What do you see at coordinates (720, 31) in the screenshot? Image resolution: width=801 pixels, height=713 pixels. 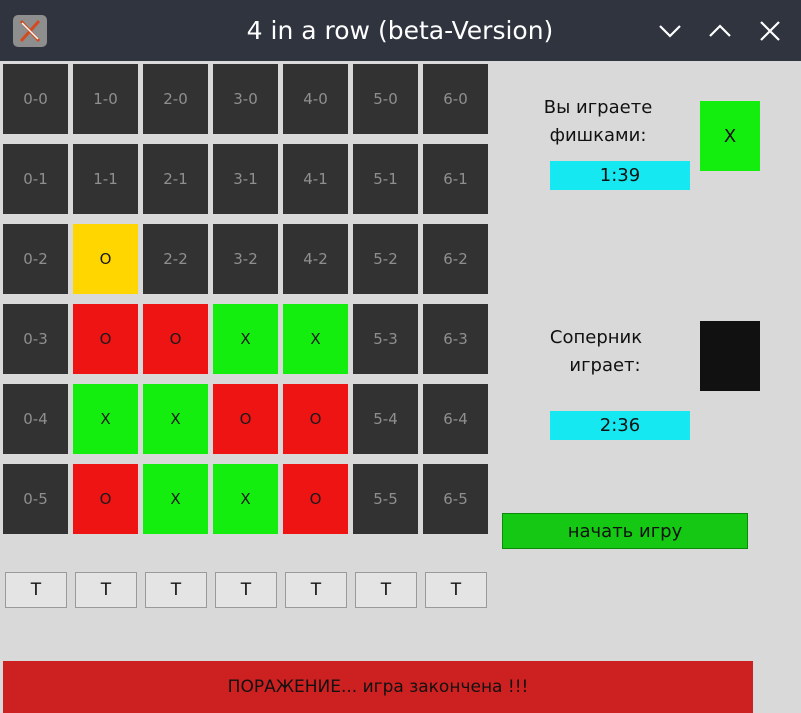 I see `maximize-icon` at bounding box center [720, 31].